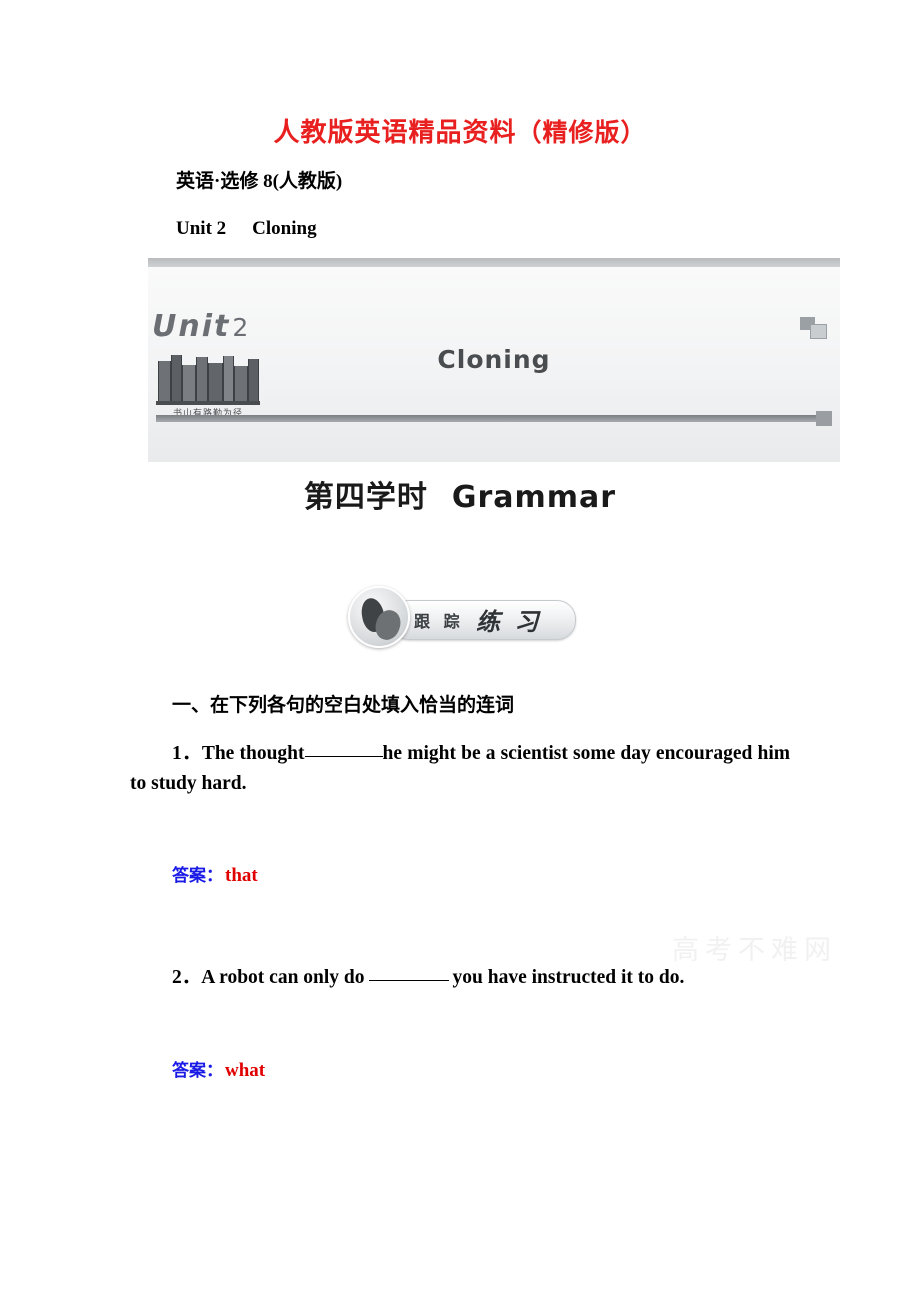  What do you see at coordinates (460, 1069) in the screenshot?
I see `answer-2: 答案： what` at bounding box center [460, 1069].